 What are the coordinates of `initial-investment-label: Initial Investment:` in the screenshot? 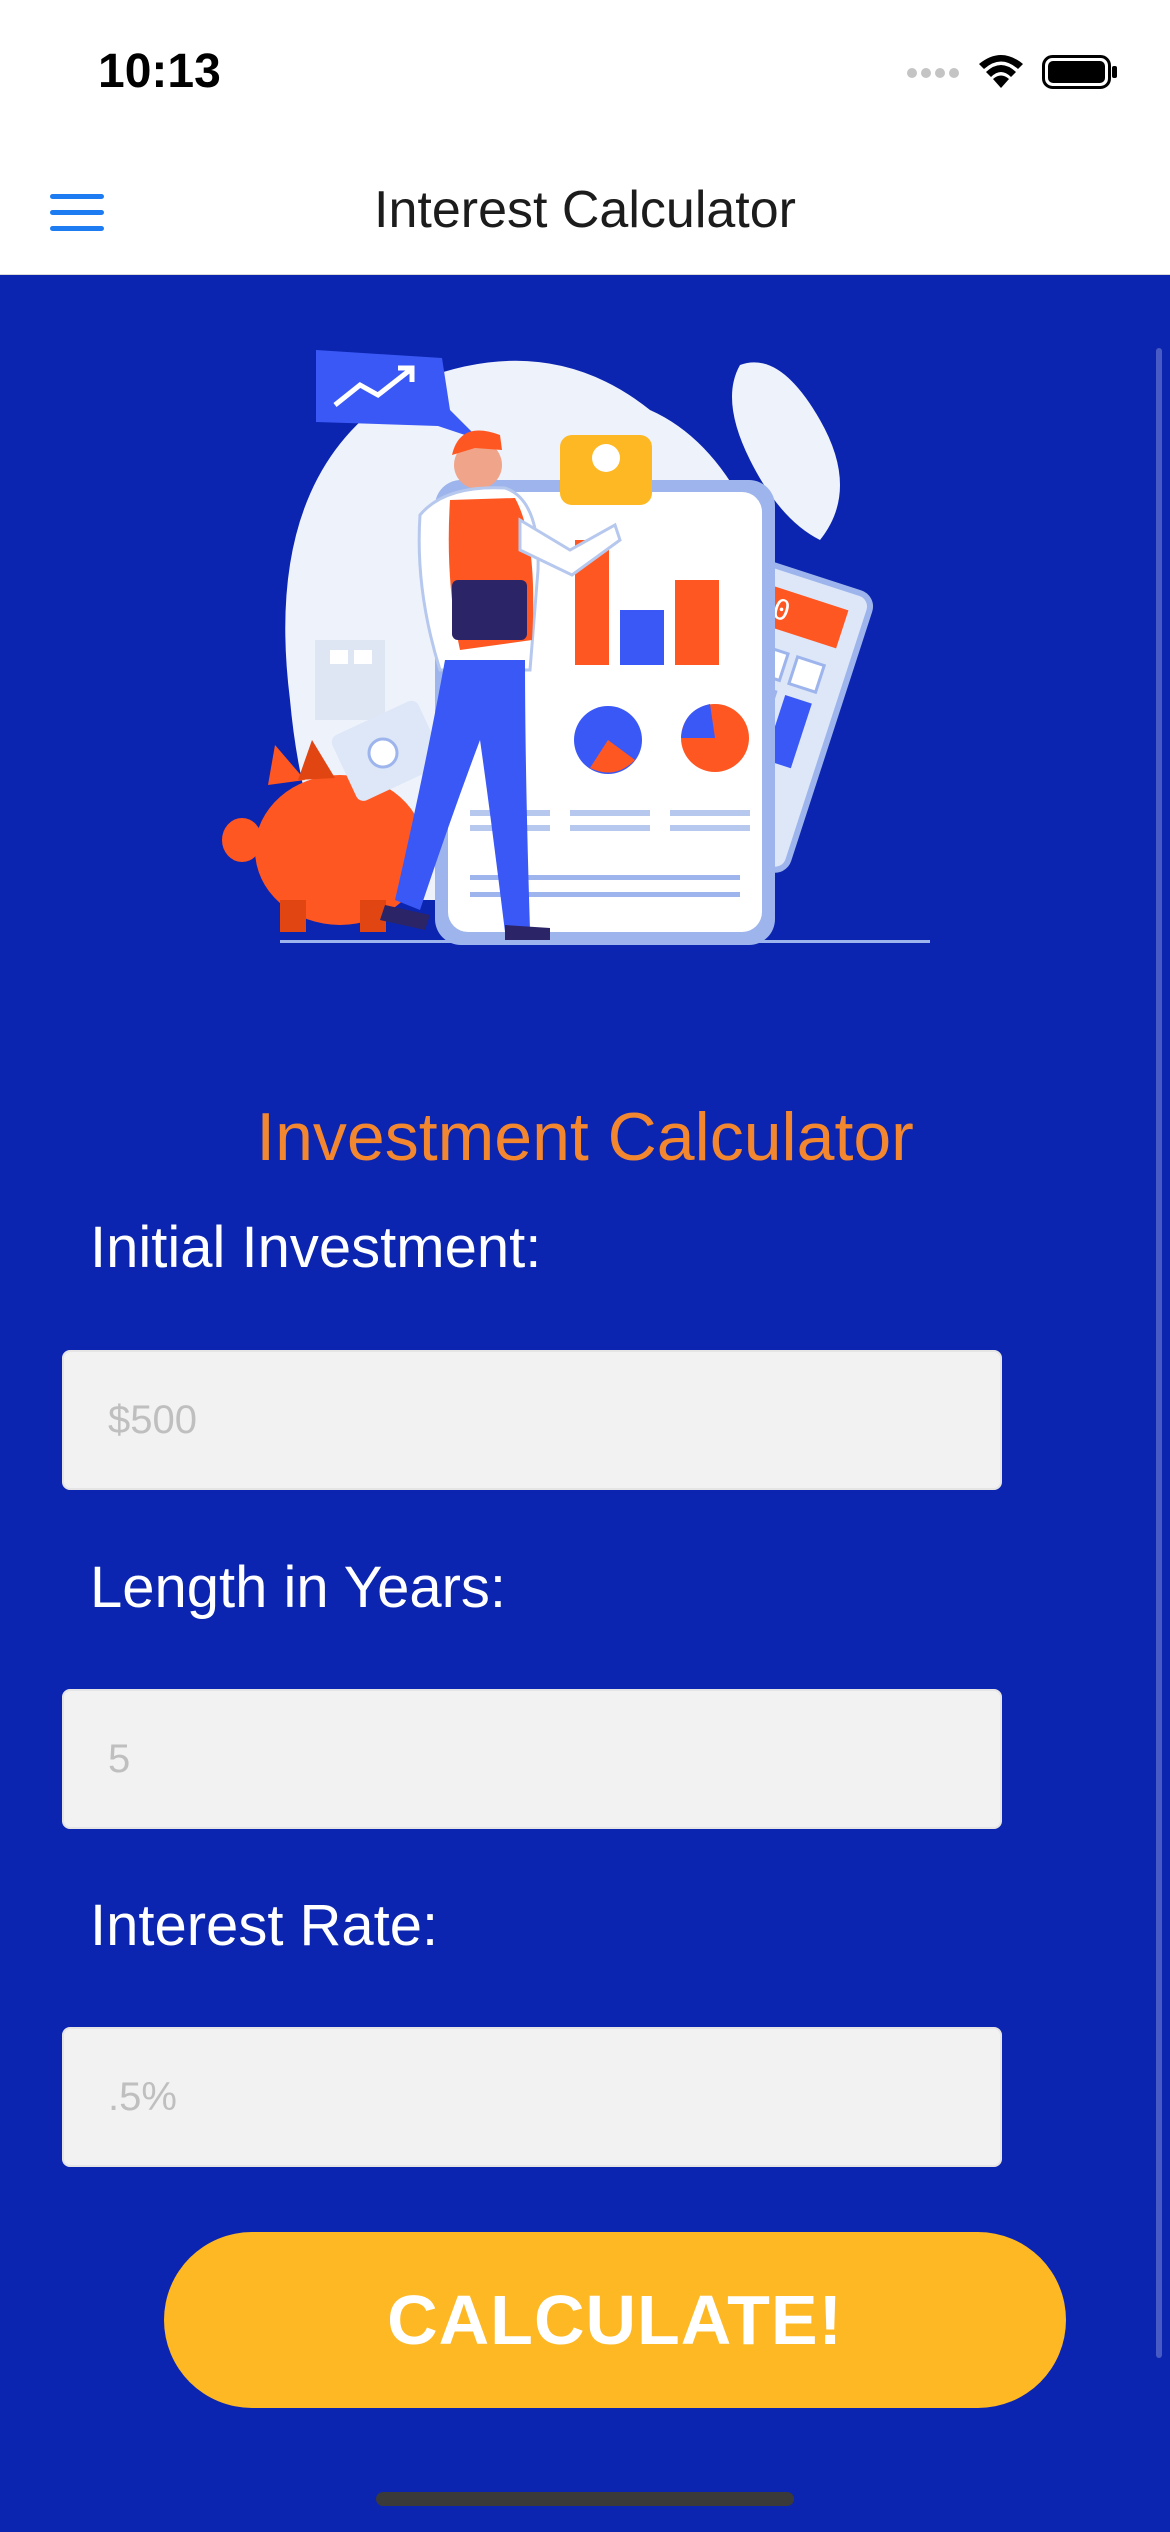 It's located at (316, 1247).